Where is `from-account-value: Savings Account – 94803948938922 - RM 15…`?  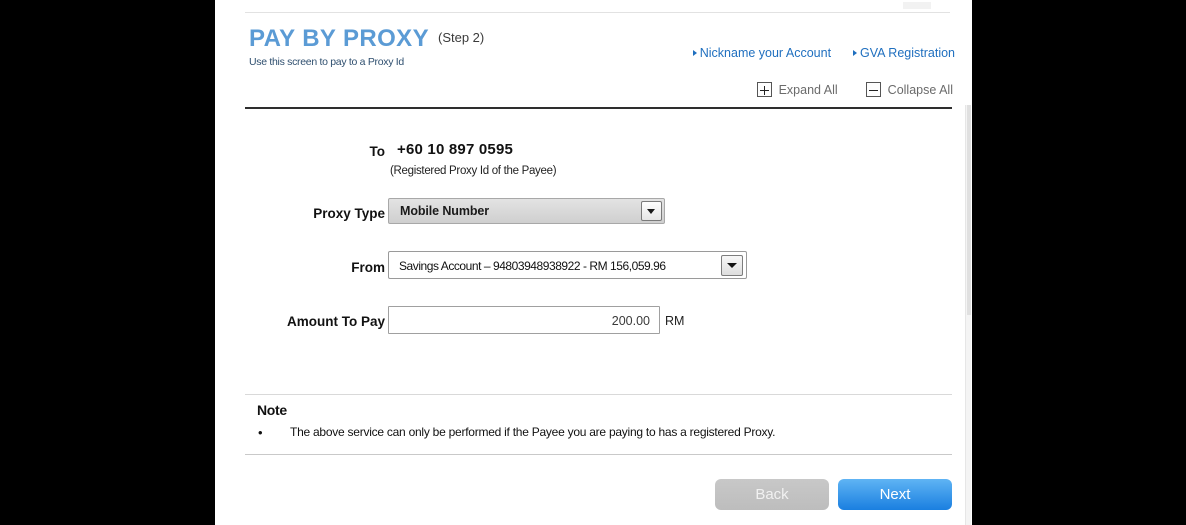 from-account-value: Savings Account – 94803948938922 - RM 15… is located at coordinates (532, 266).